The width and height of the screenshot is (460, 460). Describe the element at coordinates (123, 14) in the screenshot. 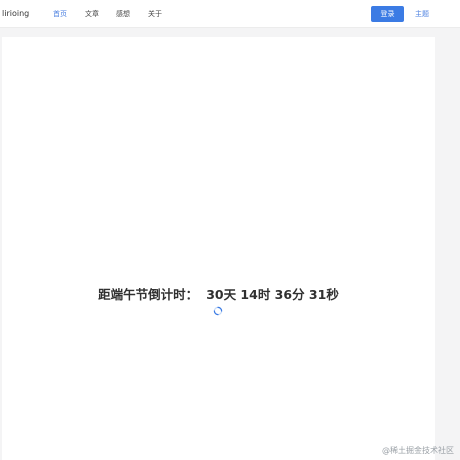

I see `nav-thoughts: 感想` at that location.